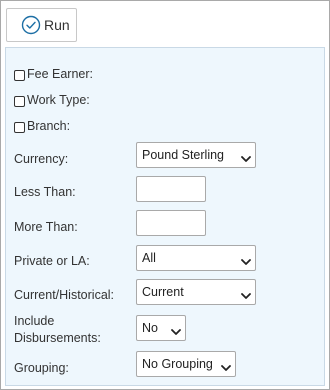 The height and width of the screenshot is (390, 330). Describe the element at coordinates (57, 338) in the screenshot. I see `include-disbursements-label-line2: Disbursements:` at that location.